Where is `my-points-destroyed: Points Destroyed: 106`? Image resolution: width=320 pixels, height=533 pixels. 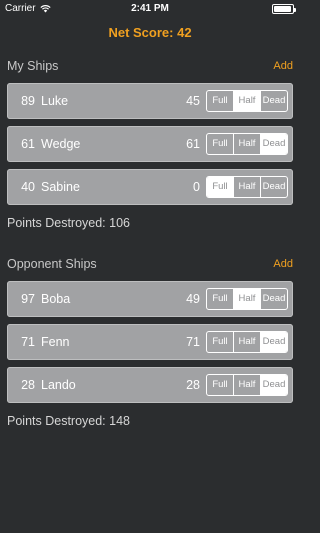 my-points-destroyed: Points Destroyed: 106 is located at coordinates (68, 223).